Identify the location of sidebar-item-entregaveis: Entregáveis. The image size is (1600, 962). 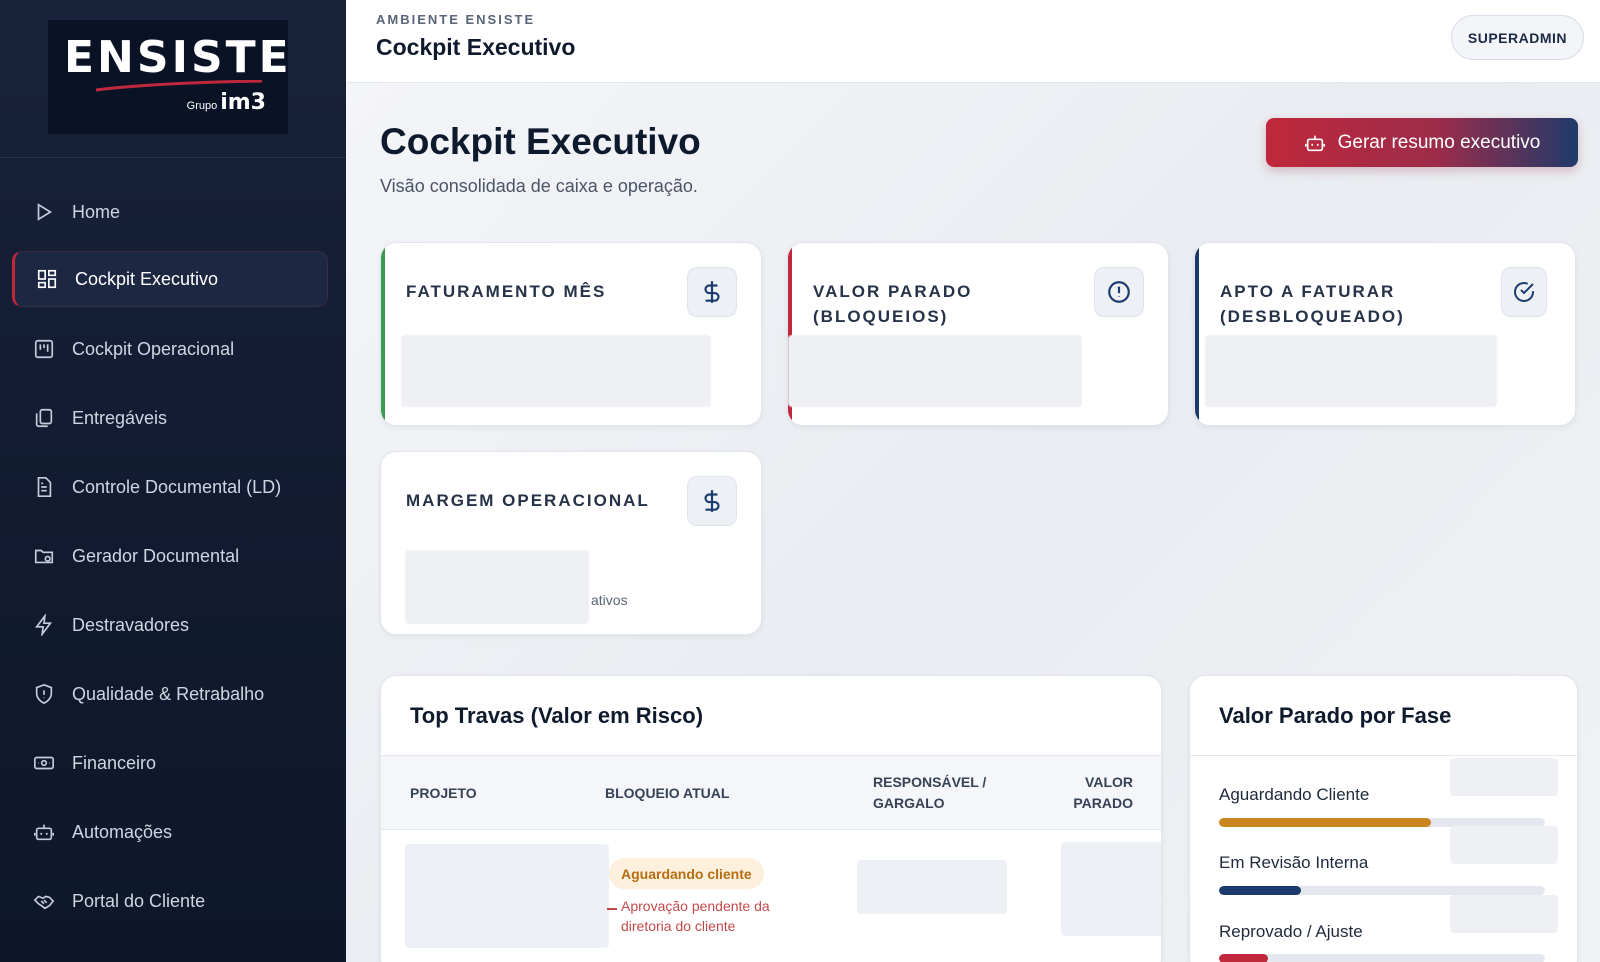
(170, 418).